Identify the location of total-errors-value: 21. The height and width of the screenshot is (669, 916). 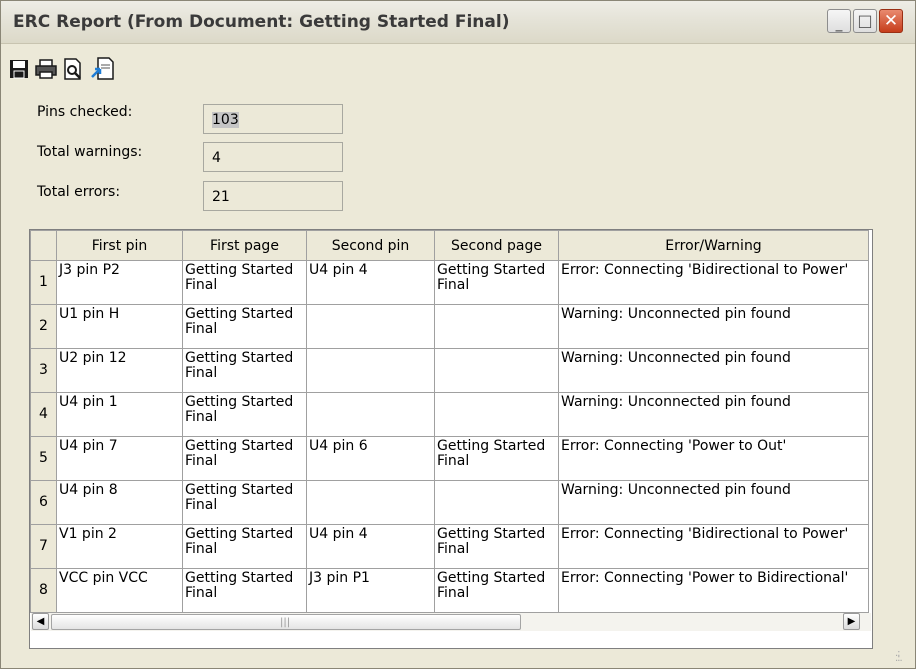
(221, 197).